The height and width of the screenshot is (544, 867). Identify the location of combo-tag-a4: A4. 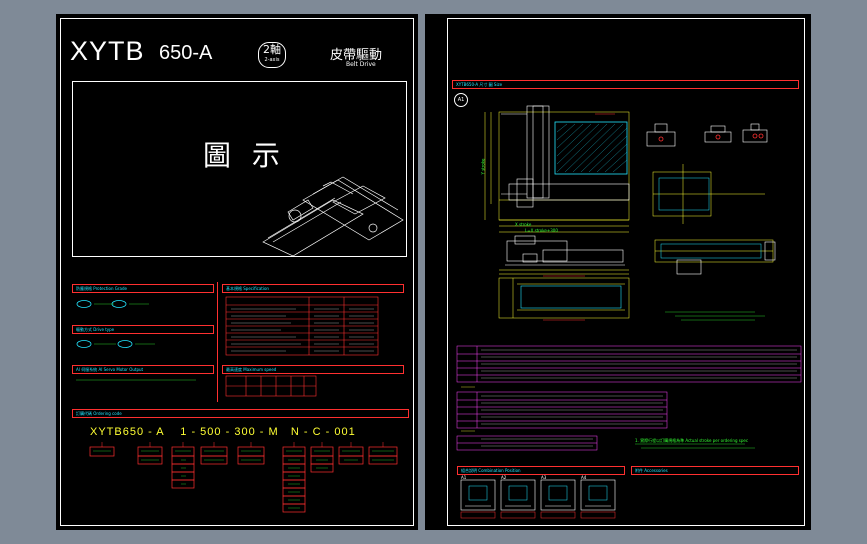
(584, 477).